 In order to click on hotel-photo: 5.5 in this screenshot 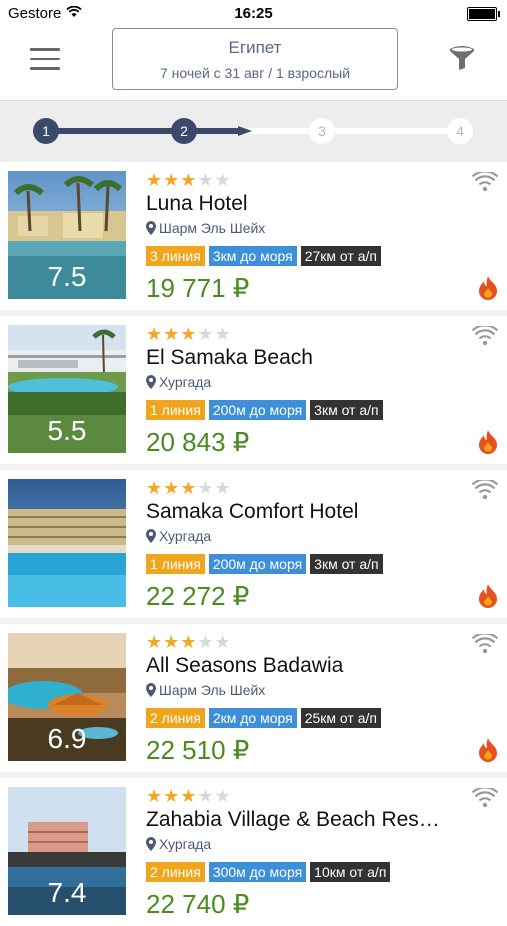, I will do `click(67, 389)`.